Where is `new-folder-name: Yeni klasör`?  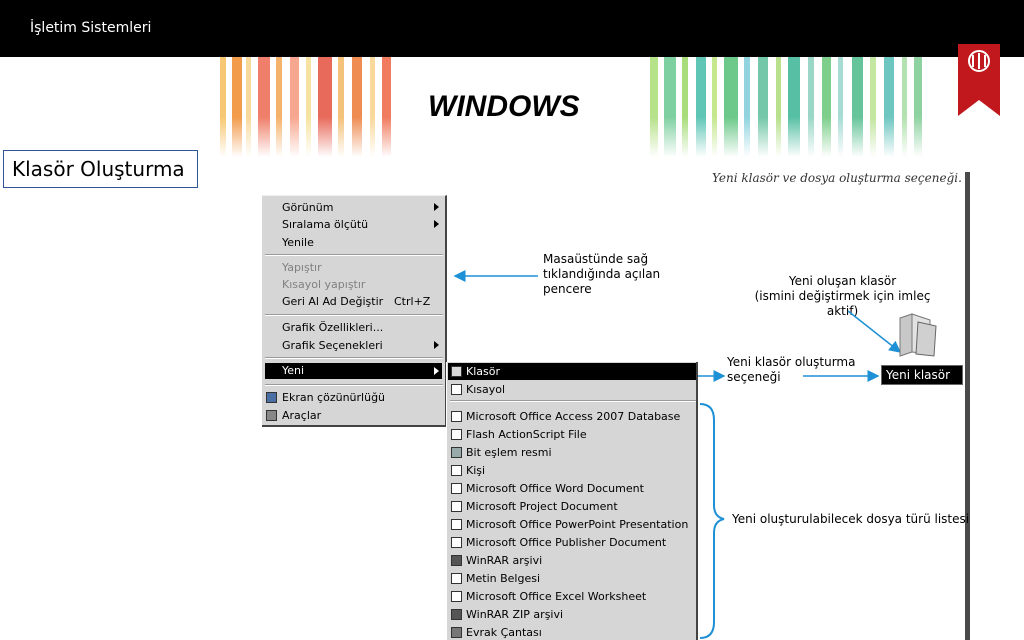
new-folder-name: Yeni klasör is located at coordinates (918, 375).